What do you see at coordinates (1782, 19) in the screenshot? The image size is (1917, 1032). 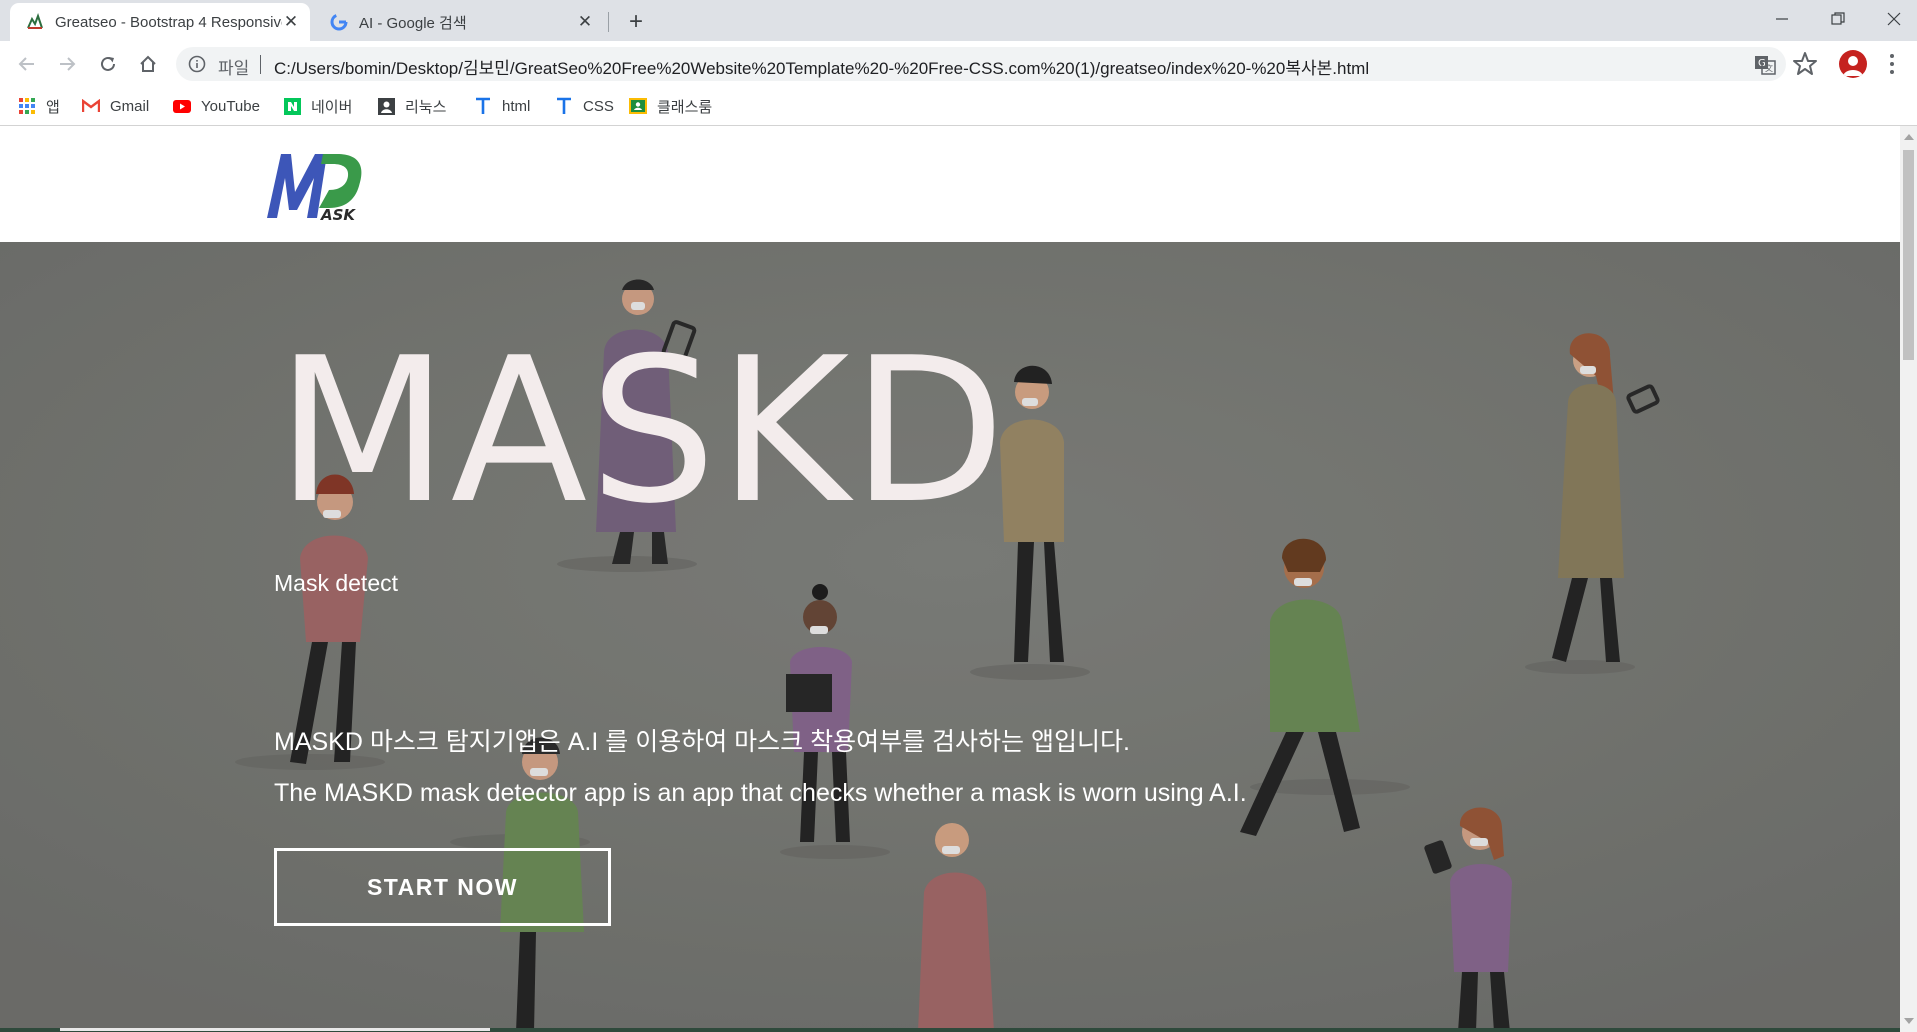 I see `minimize-button` at bounding box center [1782, 19].